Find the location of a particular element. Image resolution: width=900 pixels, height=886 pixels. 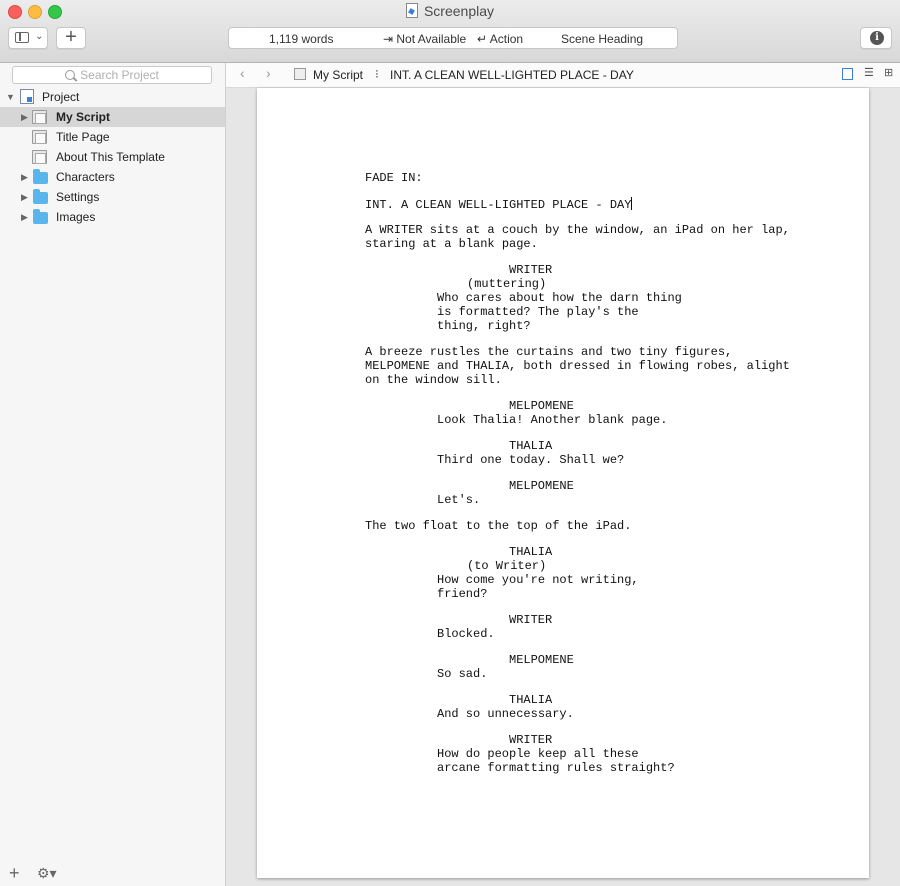

breadcrumb-document: My Script is located at coordinates (338, 75).